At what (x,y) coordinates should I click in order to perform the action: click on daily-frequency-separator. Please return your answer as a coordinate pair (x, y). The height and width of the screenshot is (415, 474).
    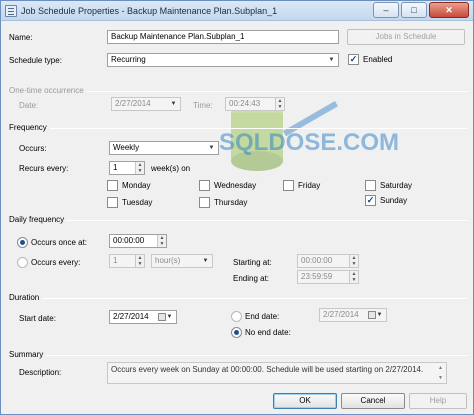
    Looking at the image, I should click on (238, 220).